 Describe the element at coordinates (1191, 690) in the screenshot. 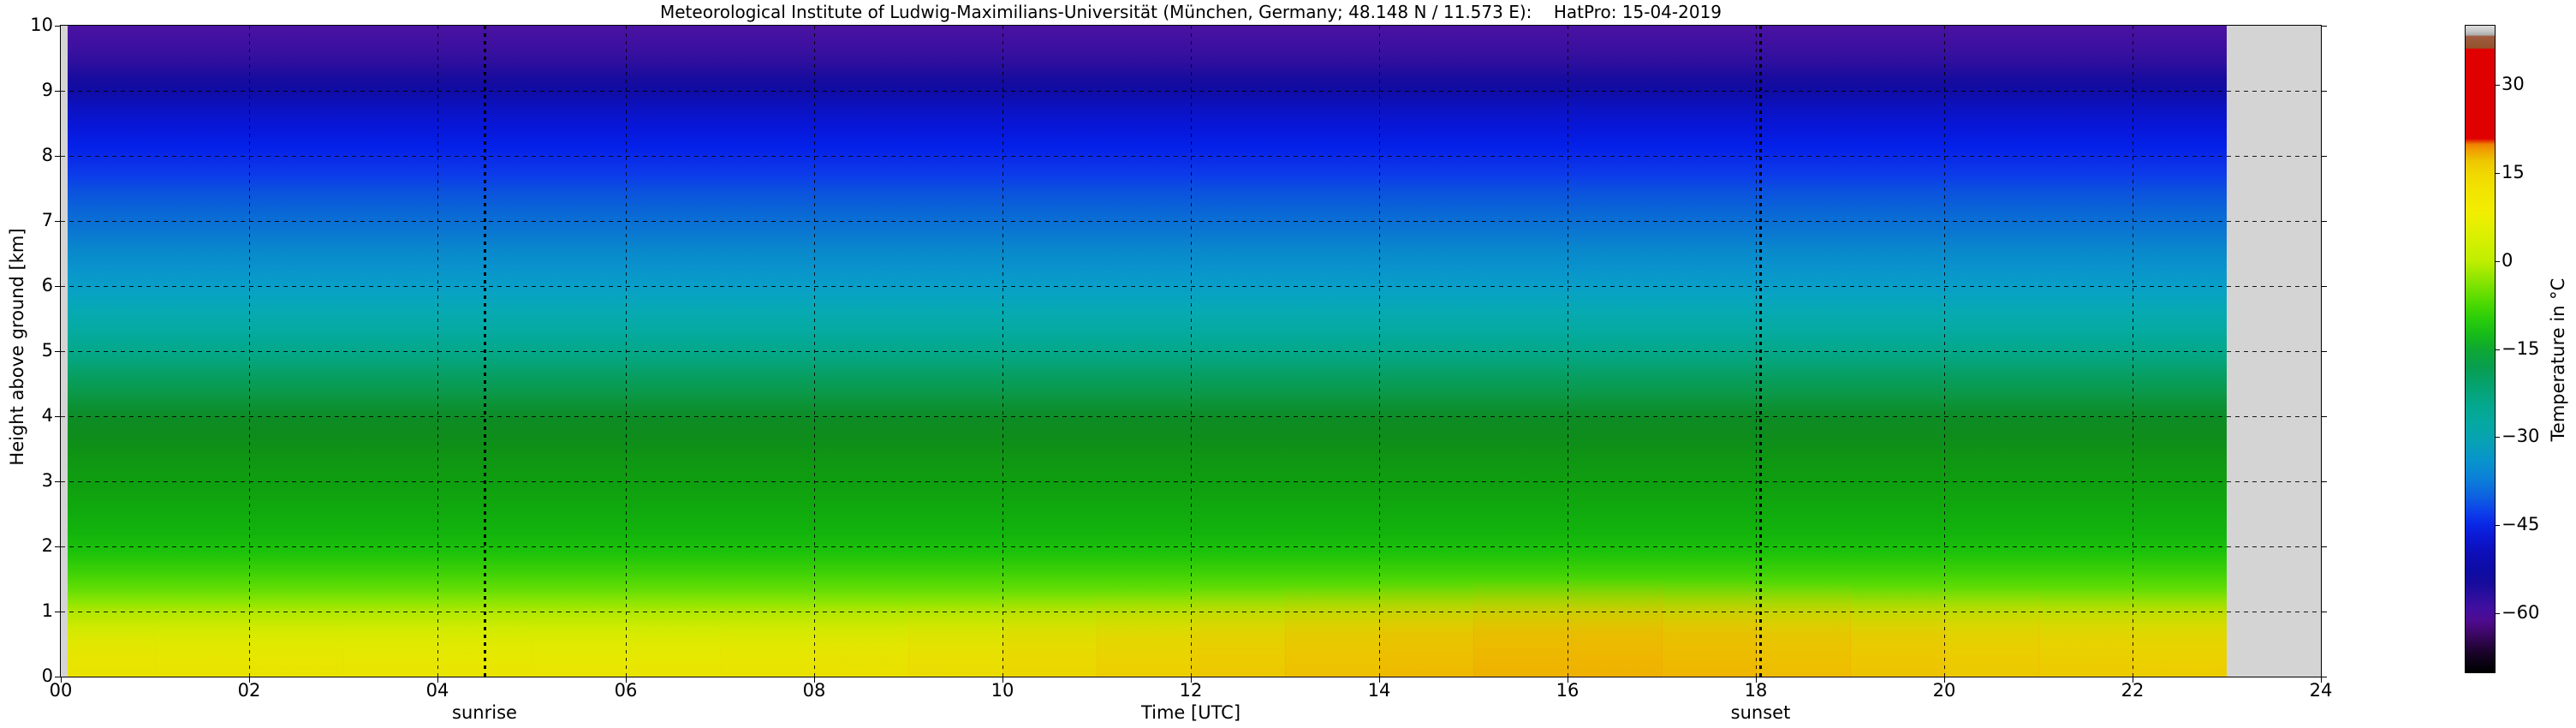

I see `x-tick-label-12: 12` at that location.